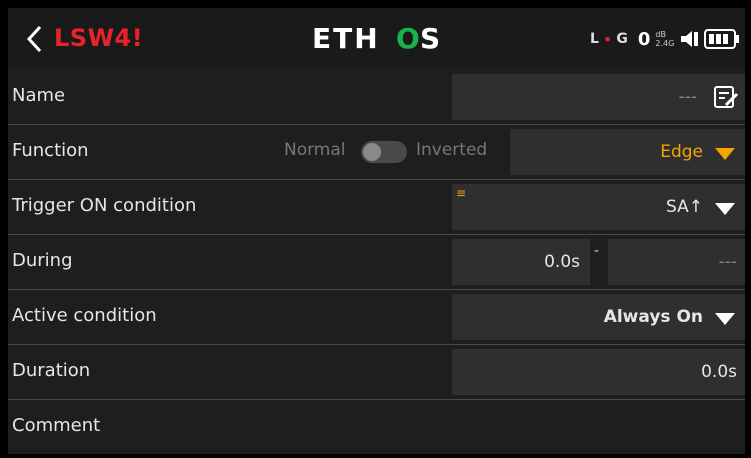 The height and width of the screenshot is (458, 751). What do you see at coordinates (376, 97) in the screenshot?
I see `row-name: Name ---` at bounding box center [376, 97].